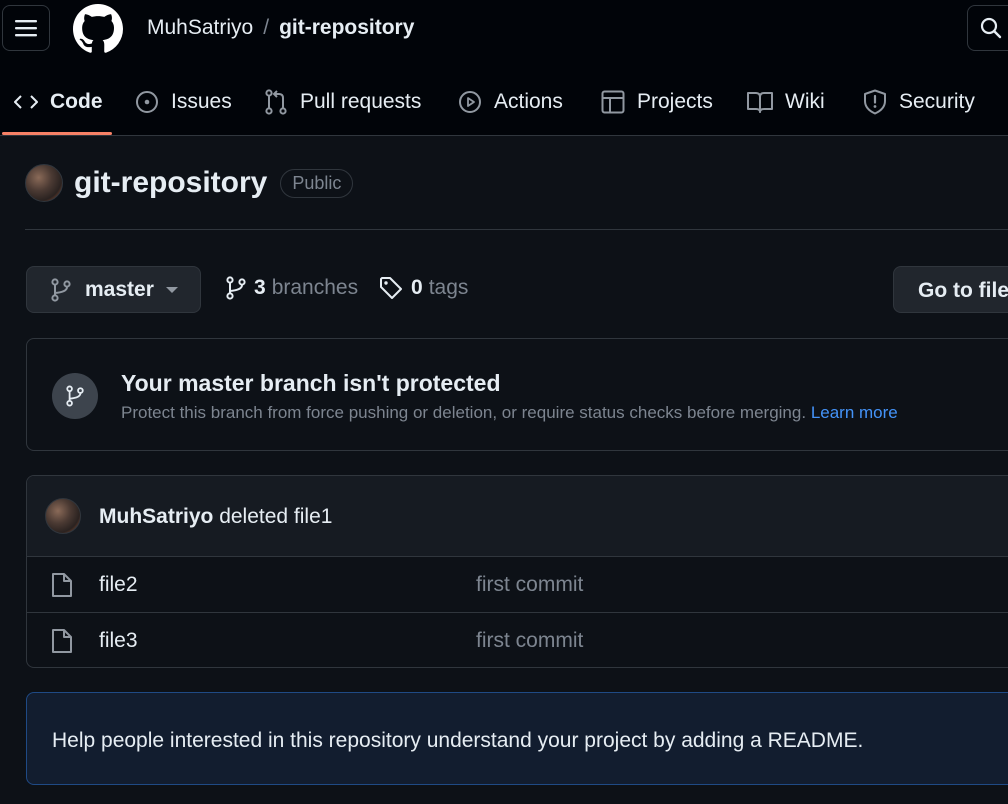 The height and width of the screenshot is (804, 1008). What do you see at coordinates (470, 102) in the screenshot?
I see `play-icon` at bounding box center [470, 102].